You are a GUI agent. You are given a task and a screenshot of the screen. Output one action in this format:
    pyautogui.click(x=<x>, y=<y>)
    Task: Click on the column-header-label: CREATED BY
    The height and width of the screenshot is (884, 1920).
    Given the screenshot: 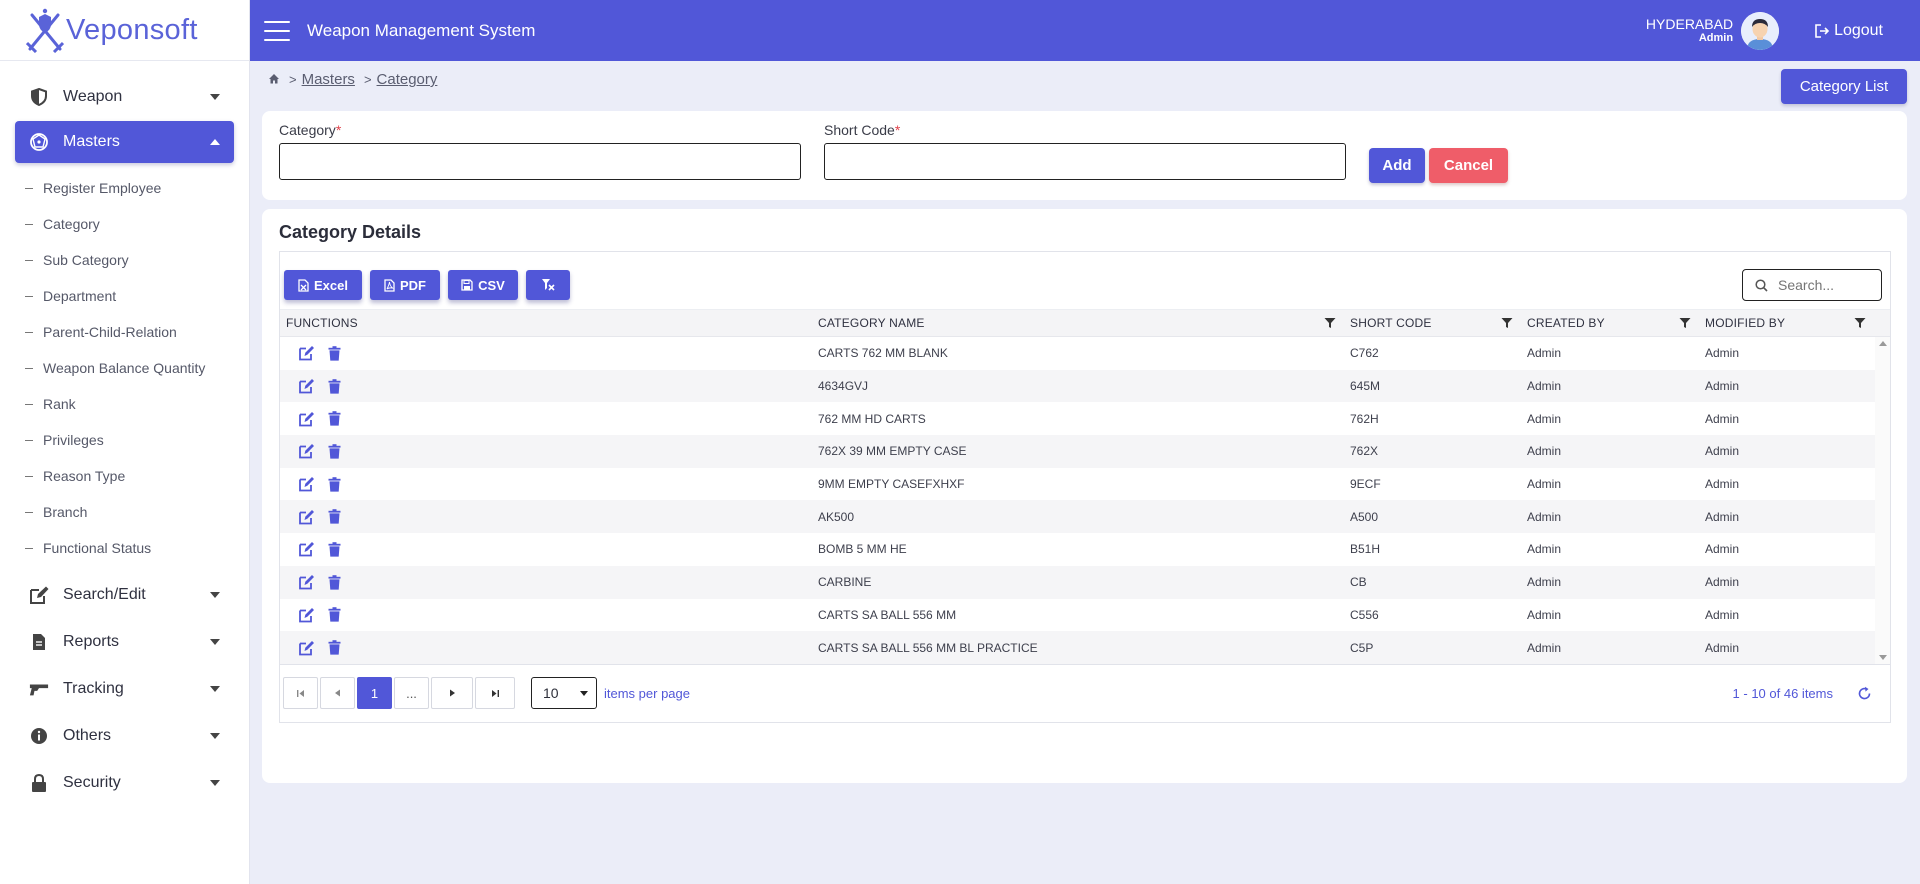 What is the action you would take?
    pyautogui.click(x=1566, y=323)
    